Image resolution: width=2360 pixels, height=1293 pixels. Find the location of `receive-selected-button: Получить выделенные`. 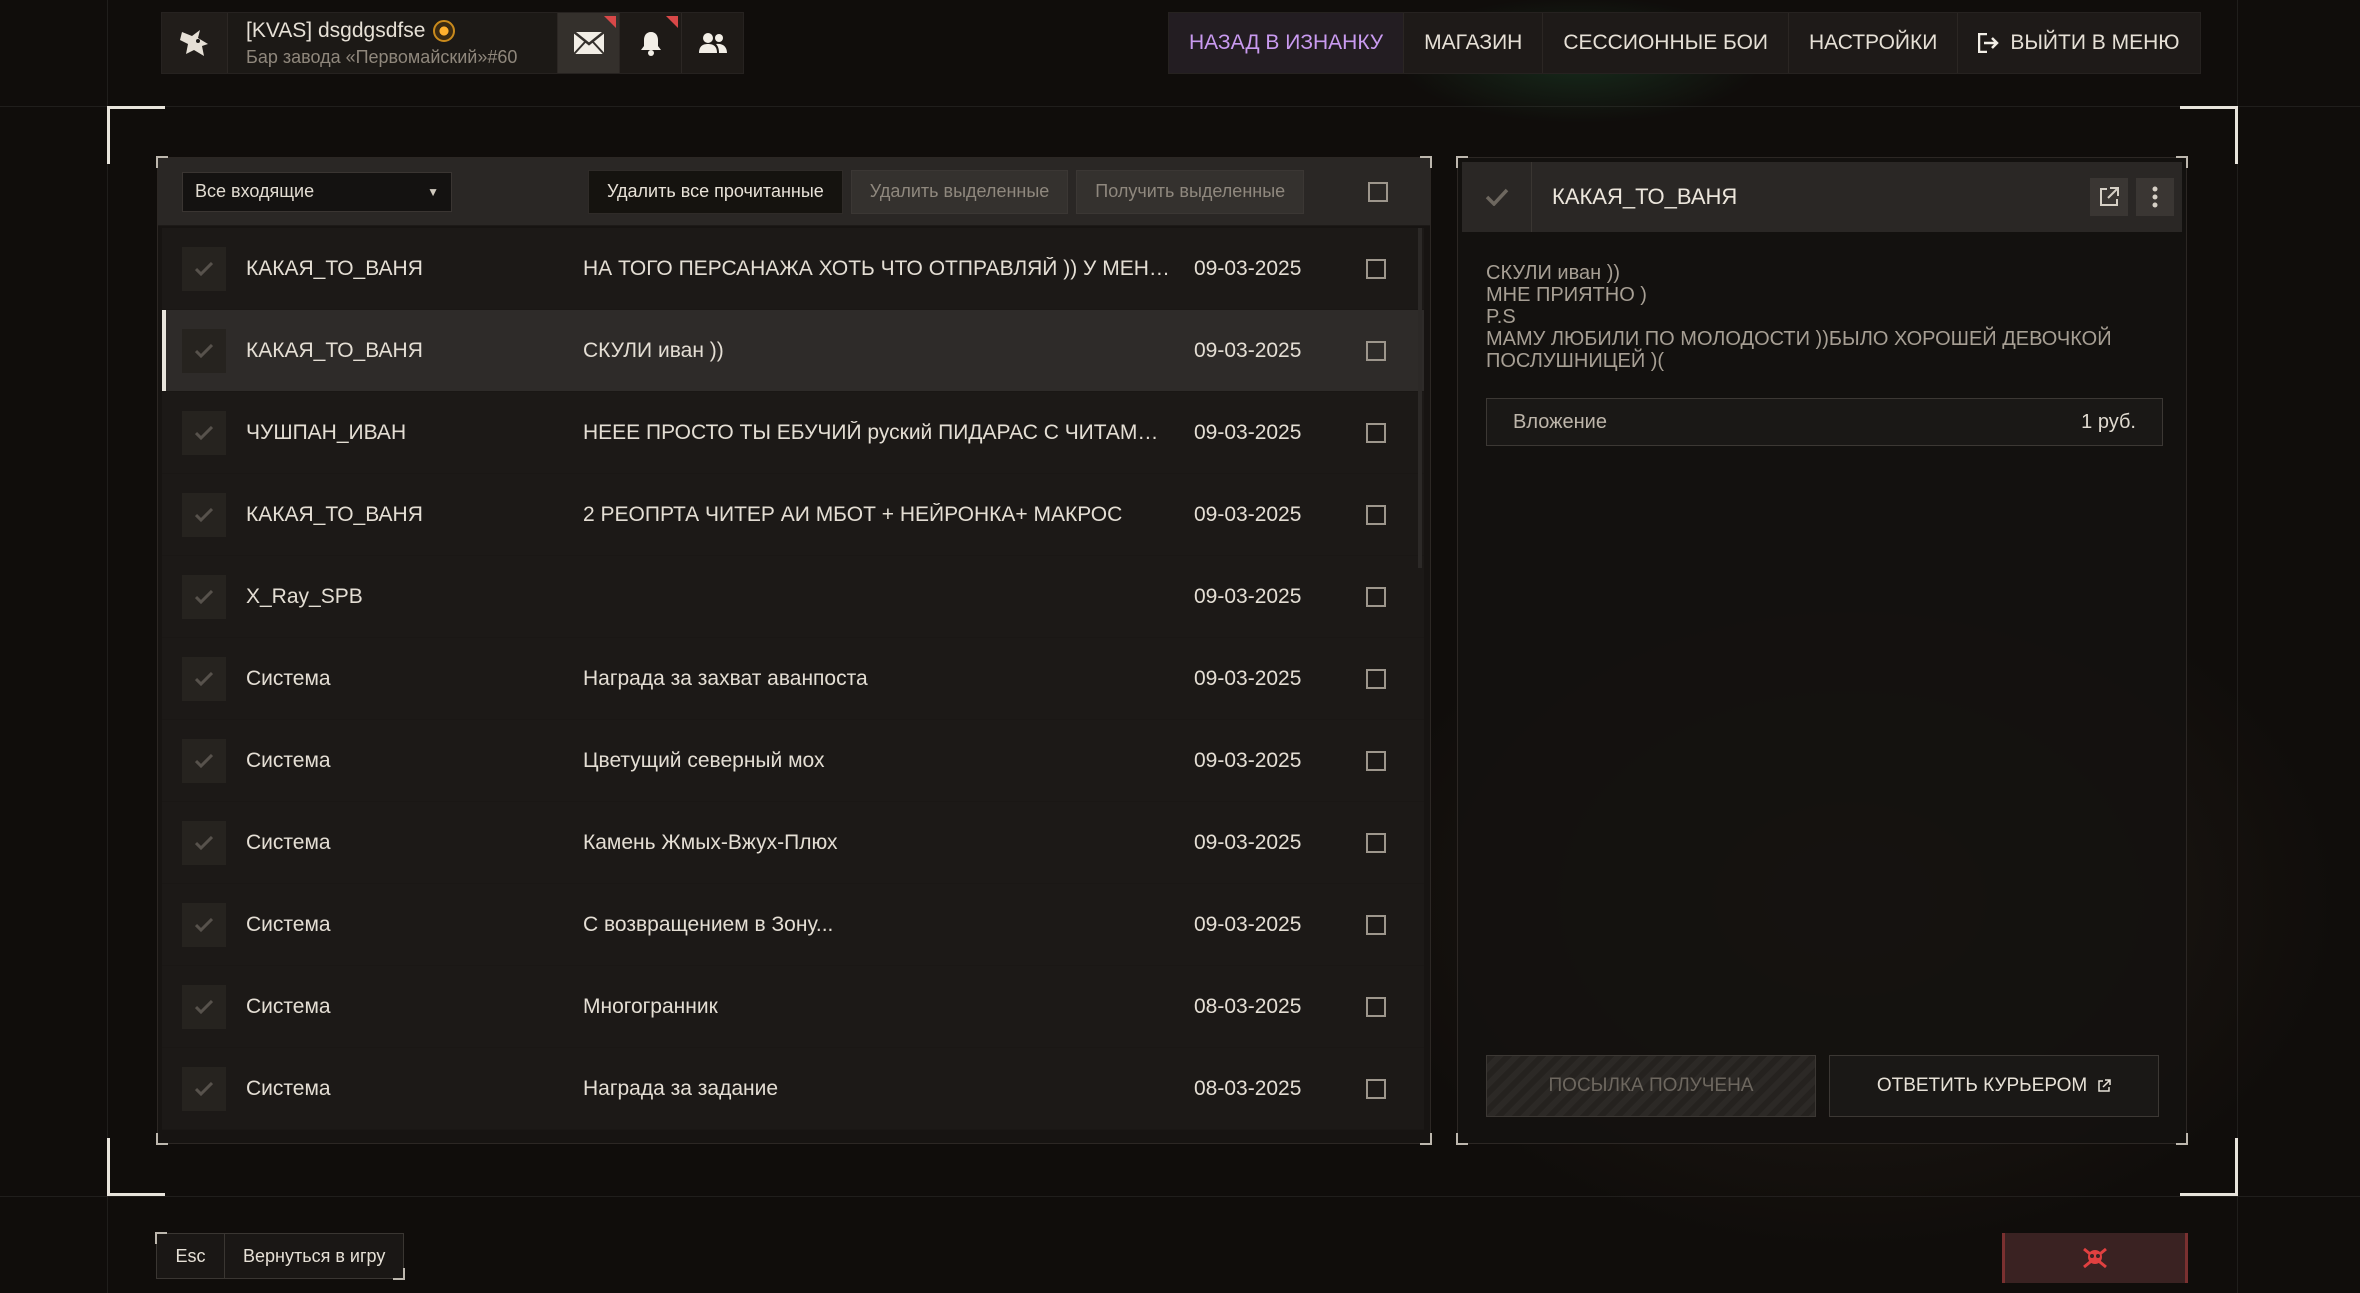

receive-selected-button: Получить выделенные is located at coordinates (1190, 191).